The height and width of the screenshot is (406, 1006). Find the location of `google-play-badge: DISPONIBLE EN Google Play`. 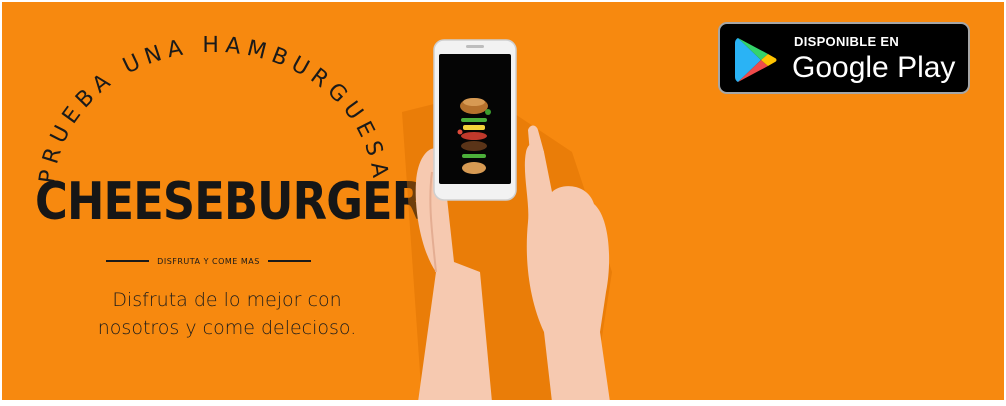

google-play-badge: DISPONIBLE EN Google Play is located at coordinates (844, 58).